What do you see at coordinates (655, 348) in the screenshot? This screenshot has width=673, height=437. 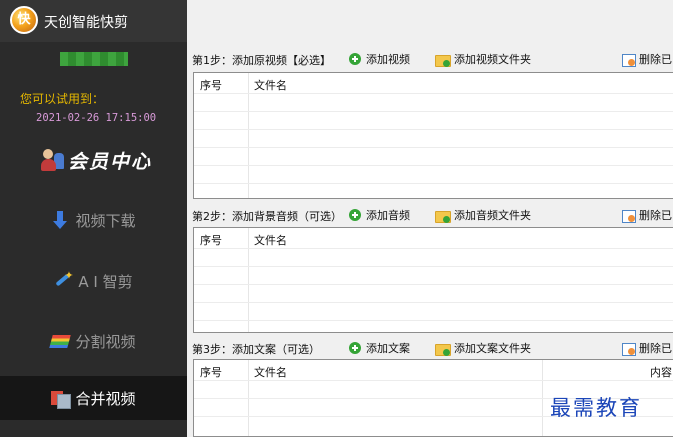 I see `delete-copy-label: 删除已` at bounding box center [655, 348].